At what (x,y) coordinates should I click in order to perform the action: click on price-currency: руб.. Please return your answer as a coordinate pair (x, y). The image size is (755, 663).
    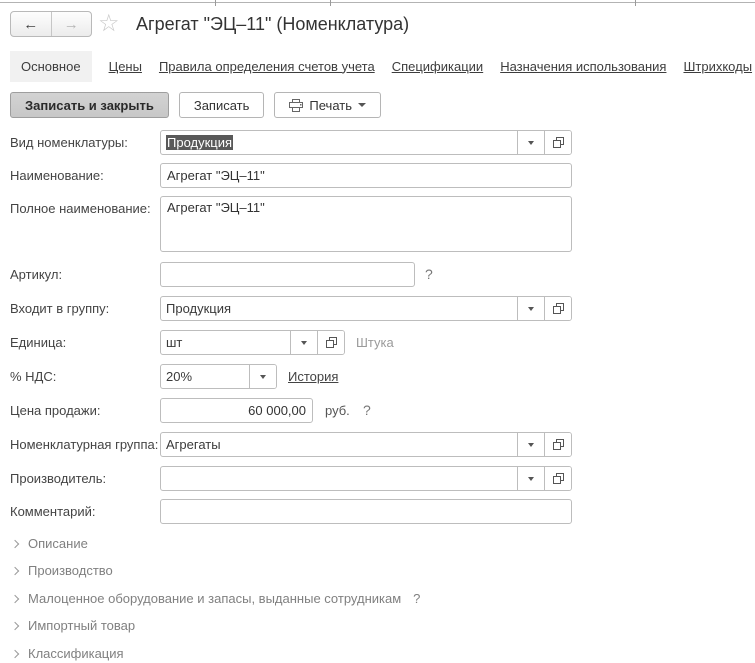
    Looking at the image, I should click on (337, 410).